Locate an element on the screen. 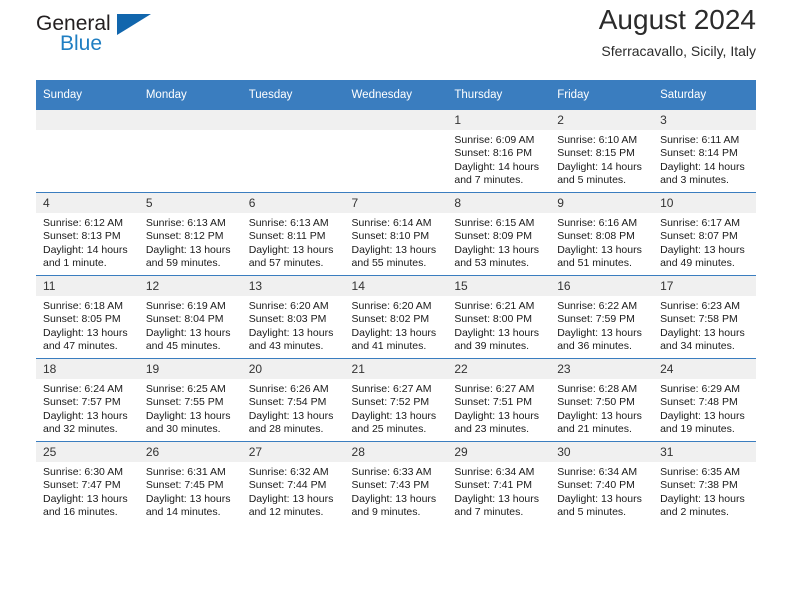  weekday-header-monday: Monday is located at coordinates (190, 95).